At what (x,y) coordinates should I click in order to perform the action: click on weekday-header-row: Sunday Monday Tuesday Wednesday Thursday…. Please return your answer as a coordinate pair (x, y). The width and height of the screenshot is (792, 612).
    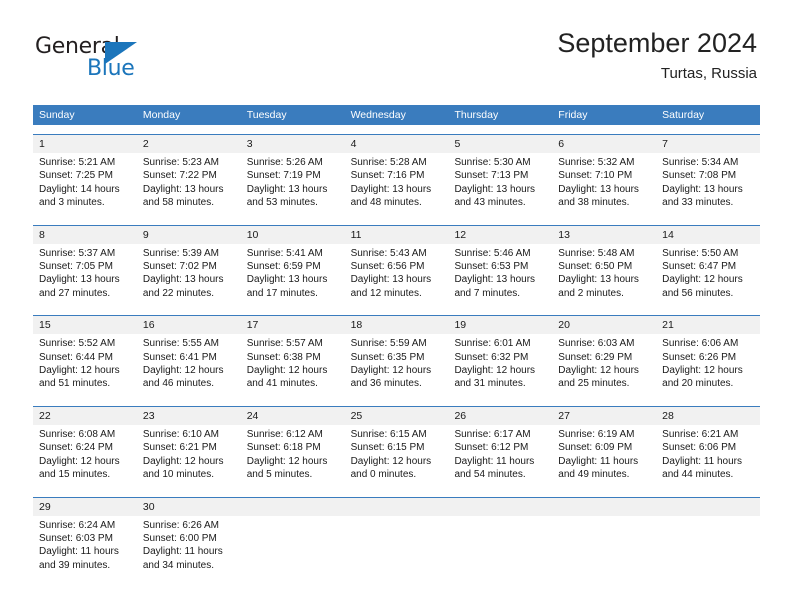
    Looking at the image, I should click on (396, 115).